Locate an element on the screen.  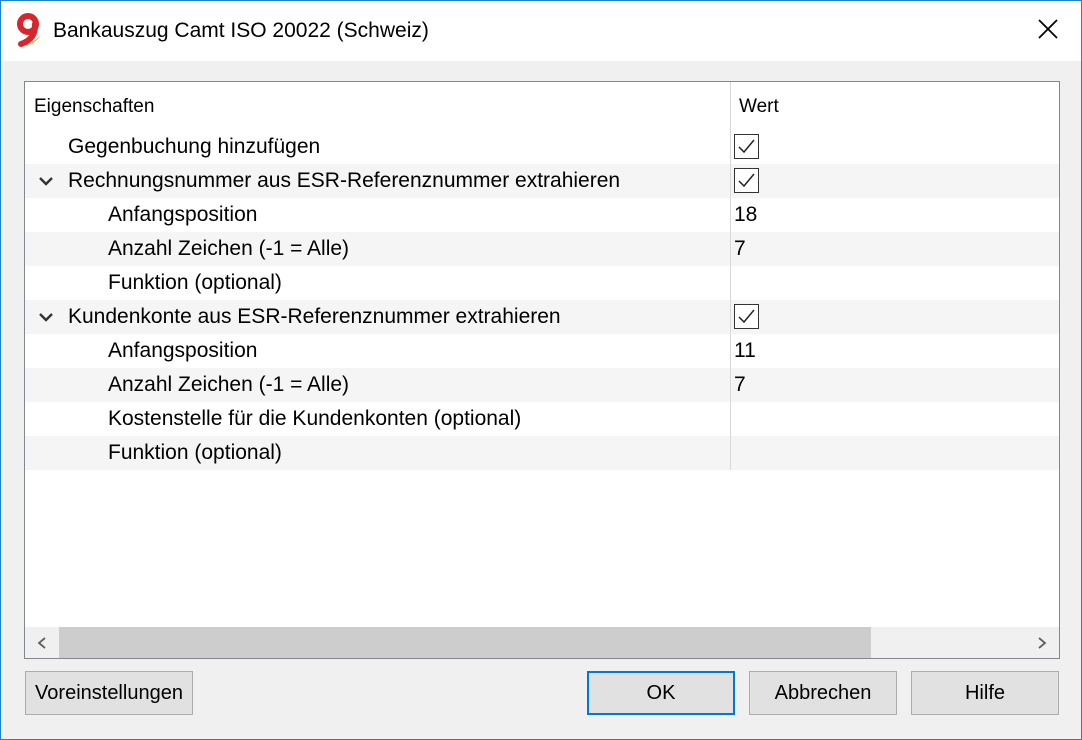
scroll-right-icon is located at coordinates (1042, 642).